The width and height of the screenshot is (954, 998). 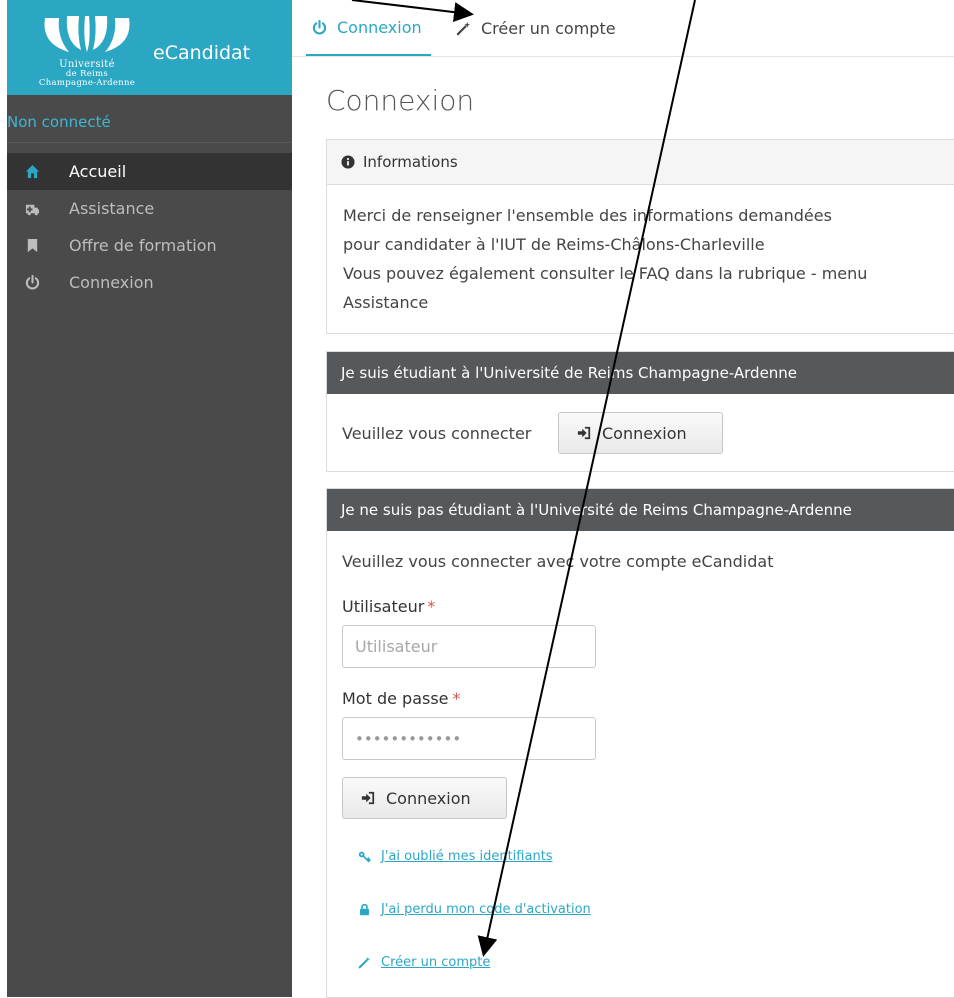 I want to click on tab-connexion: Connexion, so click(x=368, y=28).